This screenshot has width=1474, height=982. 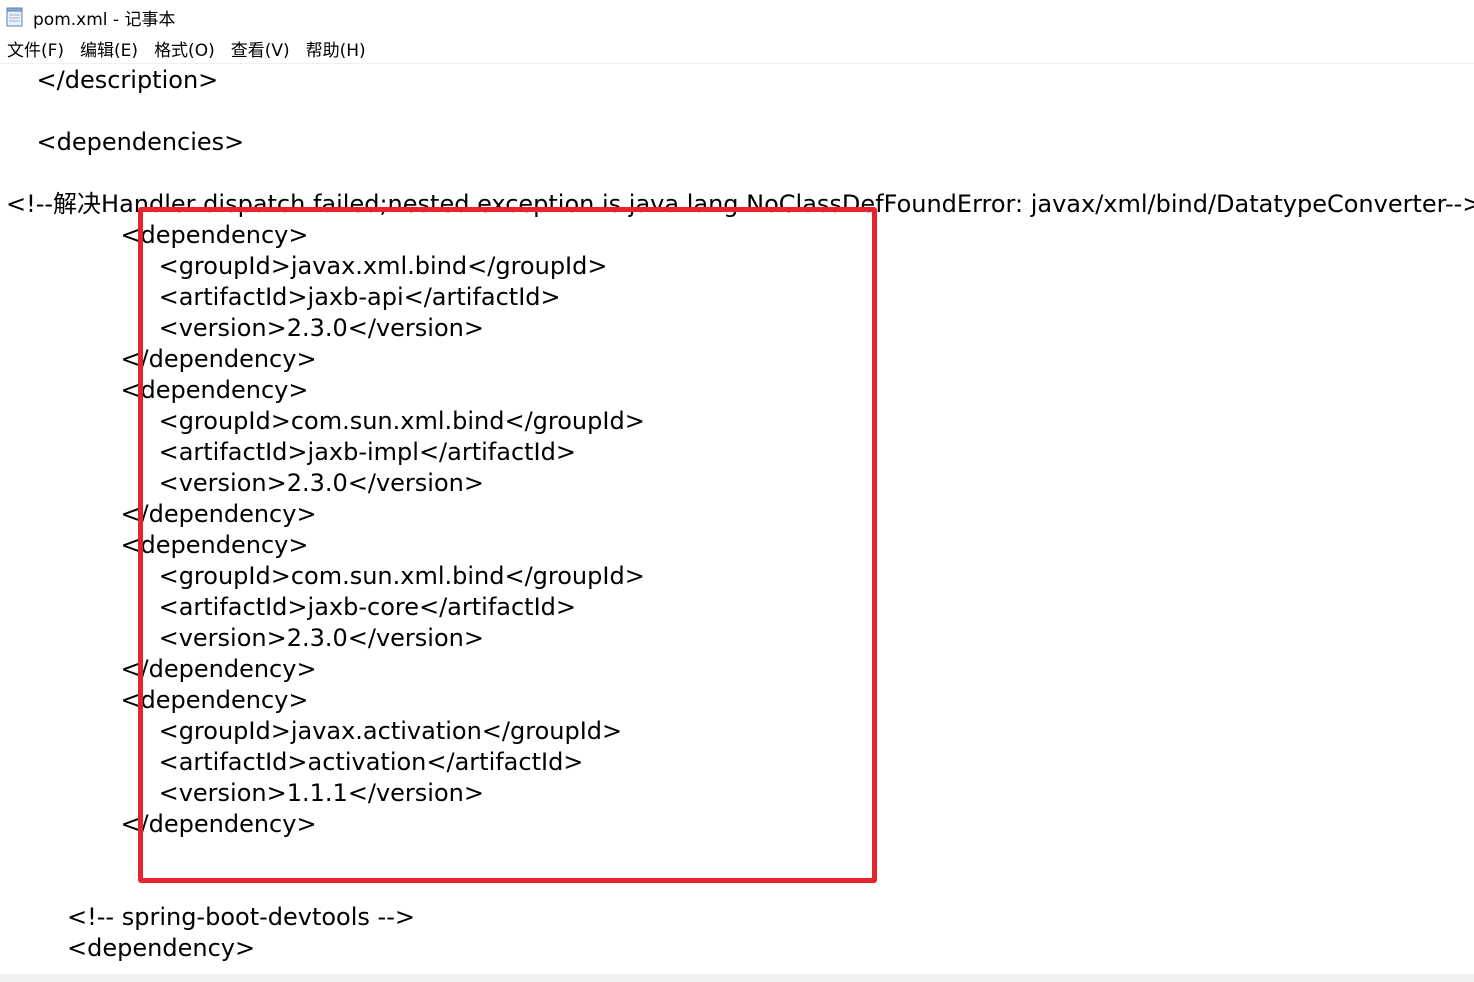 What do you see at coordinates (210, 917) in the screenshot?
I see `editor-line: <!-- spring-boot-devtools -->` at bounding box center [210, 917].